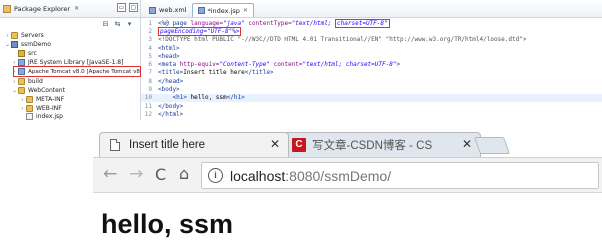 The image size is (602, 245). I want to click on browser-tab-title: 写文章-CSDN博客 - CS, so click(372, 146).